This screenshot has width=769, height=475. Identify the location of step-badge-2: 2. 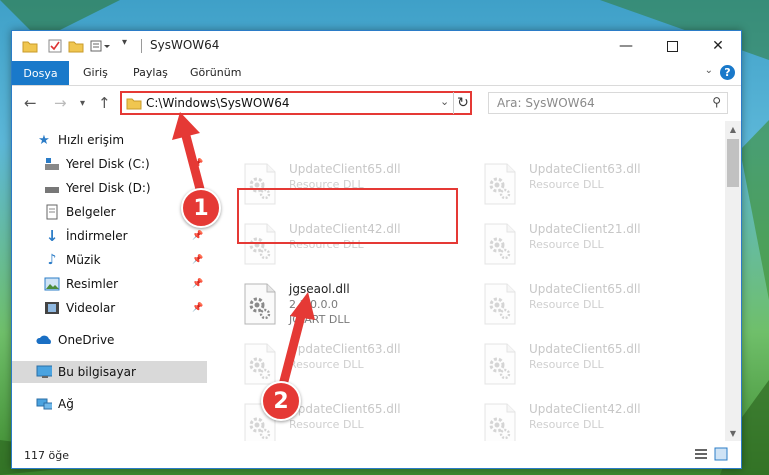
(281, 401).